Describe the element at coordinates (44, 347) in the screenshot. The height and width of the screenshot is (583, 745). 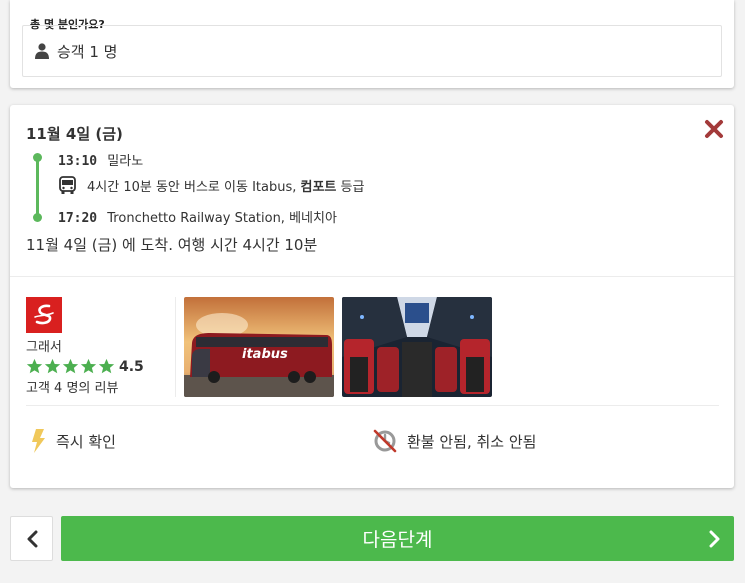
I see `operator-name: 그래서` at that location.